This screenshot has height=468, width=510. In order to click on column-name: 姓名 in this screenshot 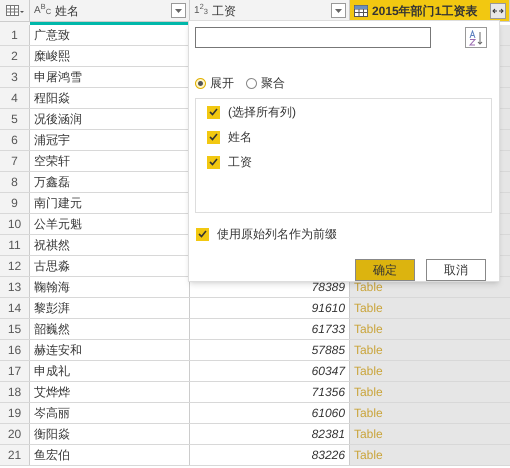, I will do `click(67, 11)`.